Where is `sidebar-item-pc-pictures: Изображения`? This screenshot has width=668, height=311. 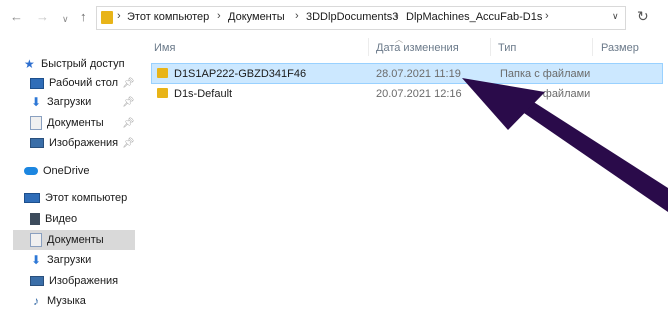 sidebar-item-pc-pictures: Изображения is located at coordinates (91, 281).